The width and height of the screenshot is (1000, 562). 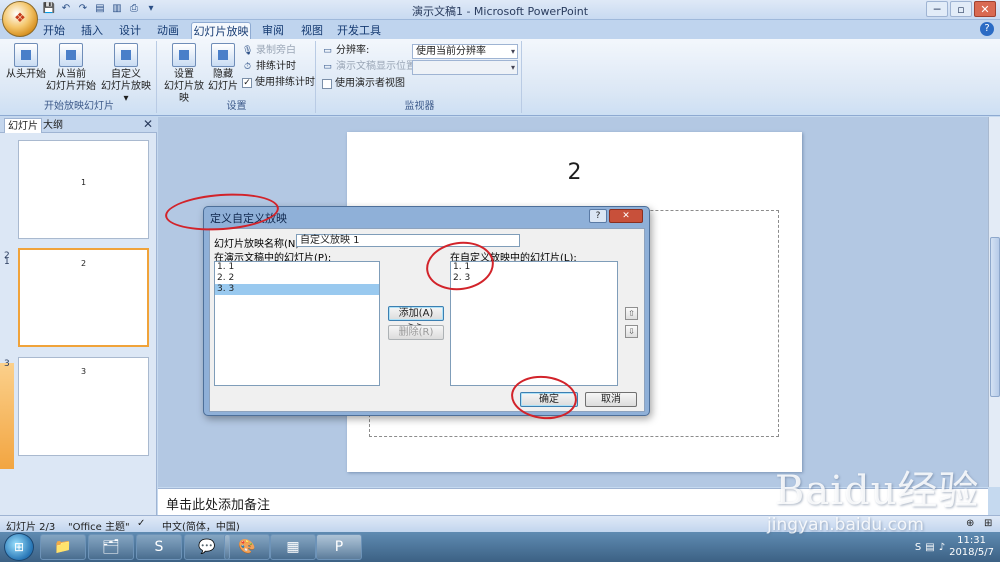 I want to click on custom-show-slides-list: 1. 1 2. 3, so click(x=534, y=323).